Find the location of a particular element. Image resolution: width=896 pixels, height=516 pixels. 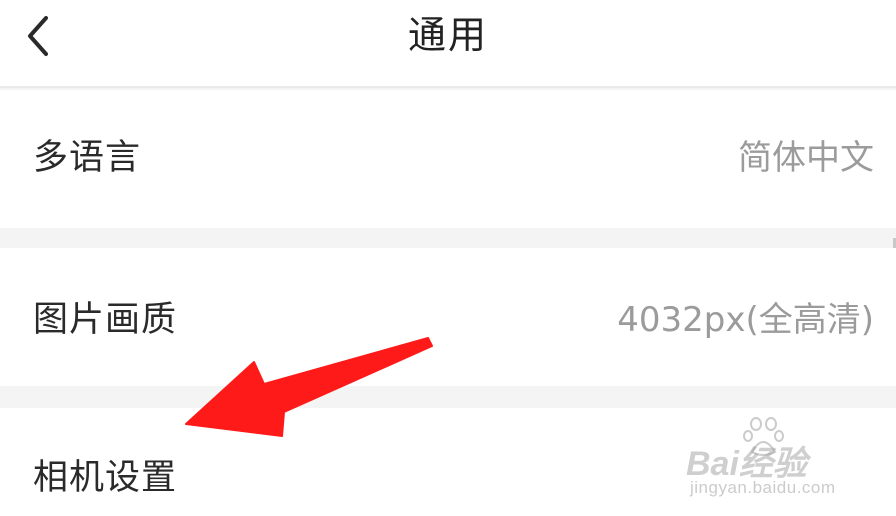

language-value: 简体中文 is located at coordinates (806, 158).